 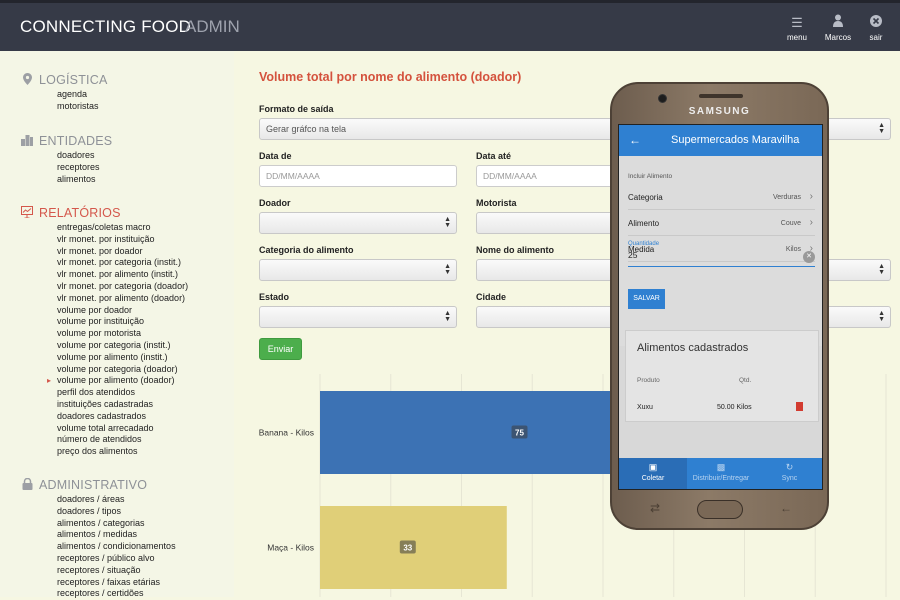 What do you see at coordinates (116, 559) in the screenshot?
I see `sidebar-item: receptores / público alvo` at bounding box center [116, 559].